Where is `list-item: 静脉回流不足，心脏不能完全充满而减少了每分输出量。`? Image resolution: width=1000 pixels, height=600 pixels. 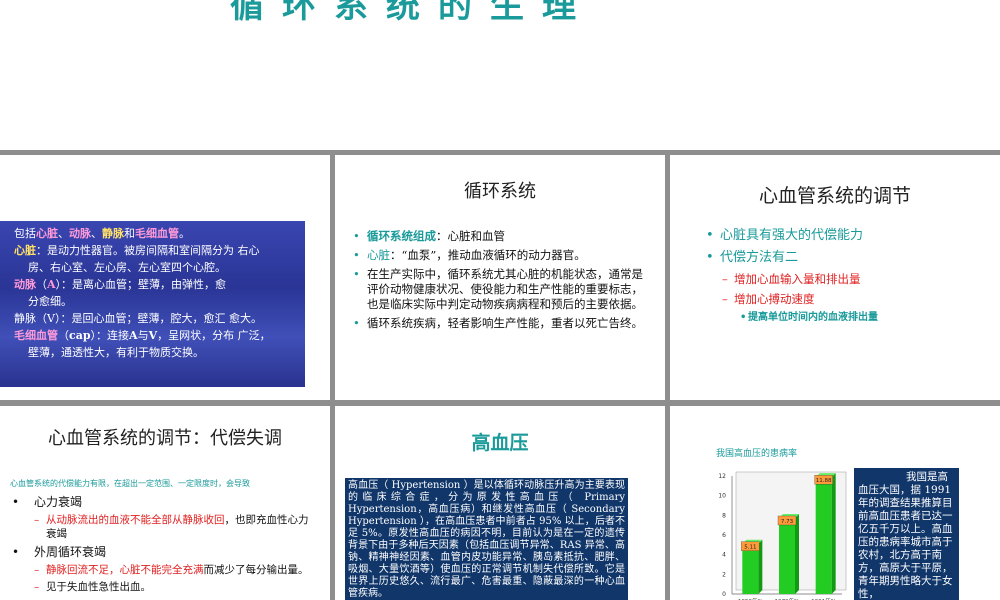
list-item: 静脉回流不足，心脏不能完全充满而减少了每分输出量。 is located at coordinates (160, 570).